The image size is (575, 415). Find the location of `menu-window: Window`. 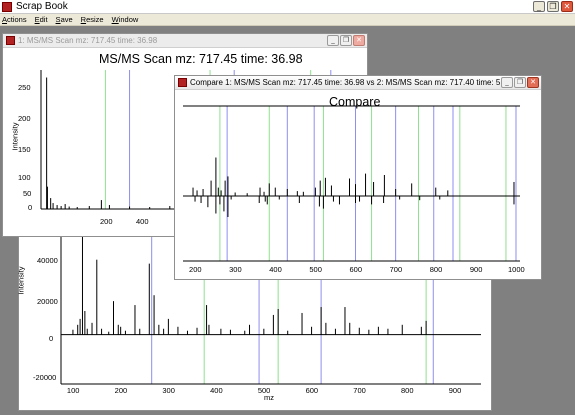

menu-window: Window is located at coordinates (125, 19).